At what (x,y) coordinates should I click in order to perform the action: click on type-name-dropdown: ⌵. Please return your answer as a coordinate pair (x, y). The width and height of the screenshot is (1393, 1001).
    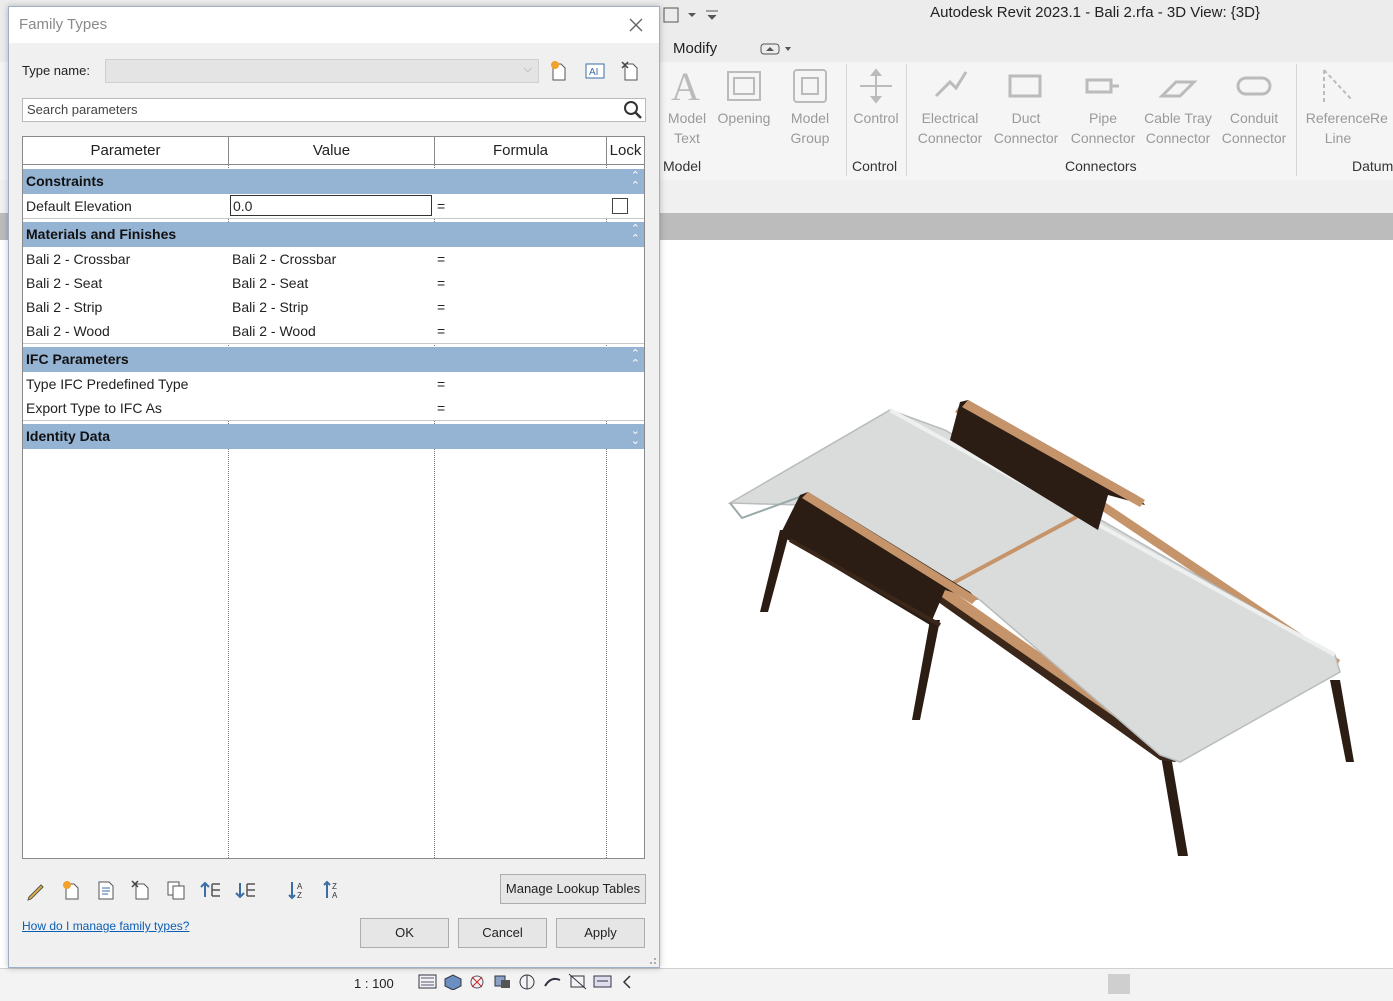
    Looking at the image, I should click on (322, 71).